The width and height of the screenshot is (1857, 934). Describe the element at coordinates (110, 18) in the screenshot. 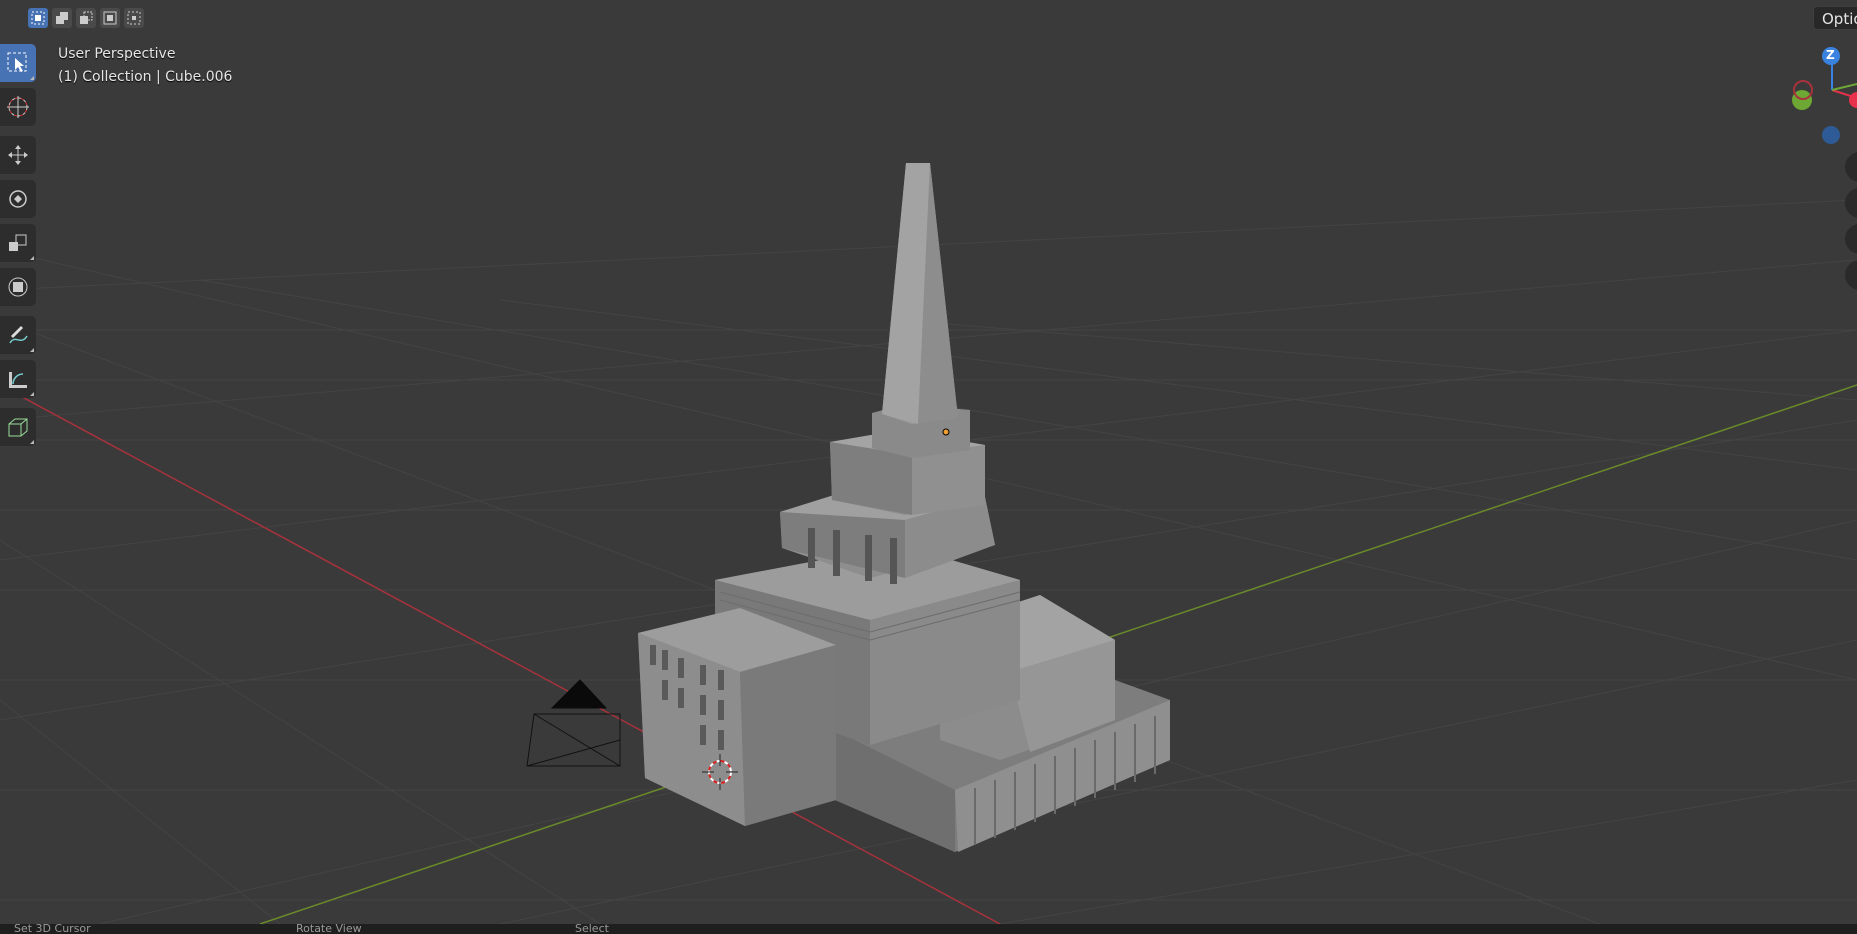

I see `select-invert-icon` at that location.